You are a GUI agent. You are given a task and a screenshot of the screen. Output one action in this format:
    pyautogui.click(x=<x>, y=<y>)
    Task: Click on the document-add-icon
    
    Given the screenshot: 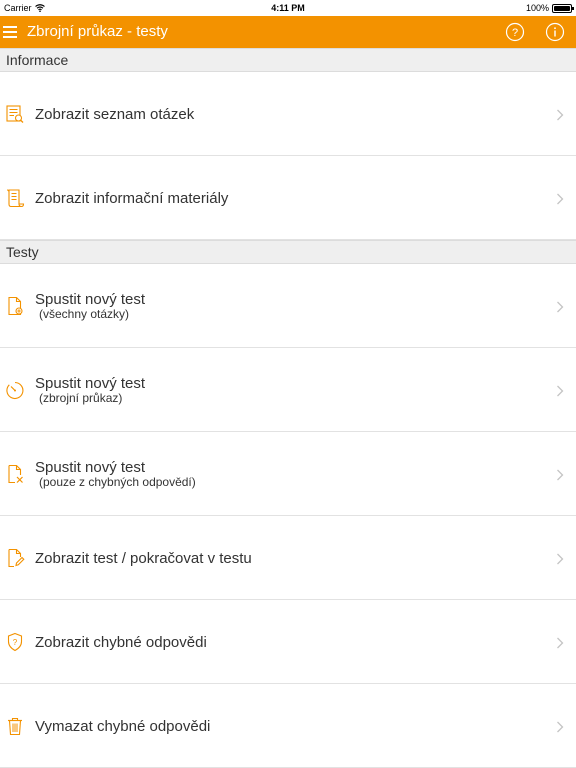 What is the action you would take?
    pyautogui.click(x=15, y=306)
    